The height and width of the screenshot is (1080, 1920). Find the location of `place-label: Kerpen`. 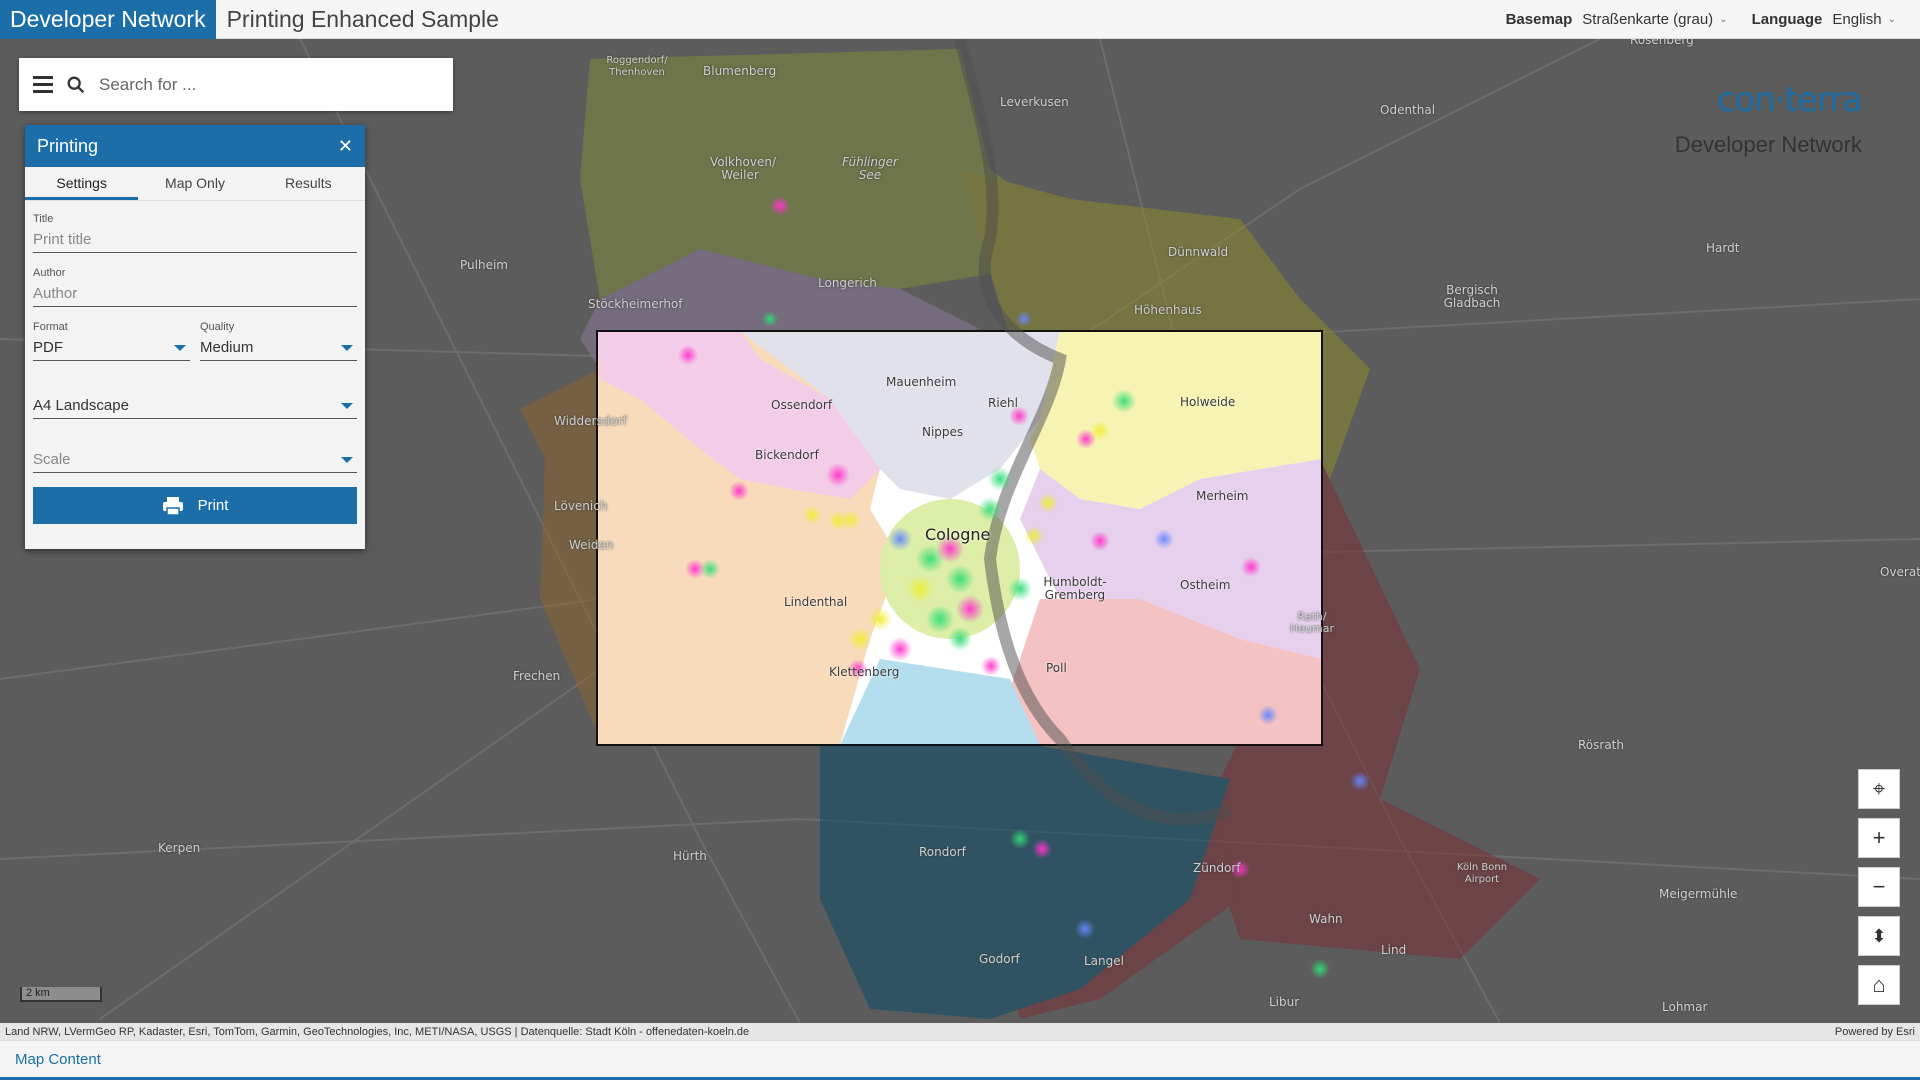

place-label: Kerpen is located at coordinates (179, 848).